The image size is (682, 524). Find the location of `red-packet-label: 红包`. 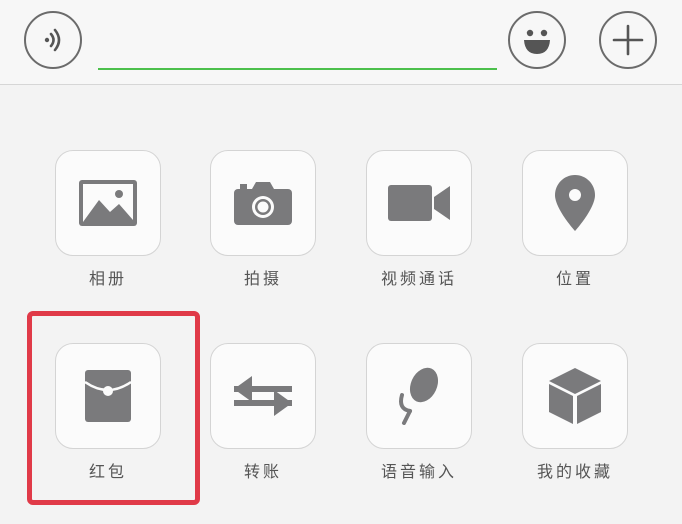

red-packet-label: 红包 is located at coordinates (107, 471).